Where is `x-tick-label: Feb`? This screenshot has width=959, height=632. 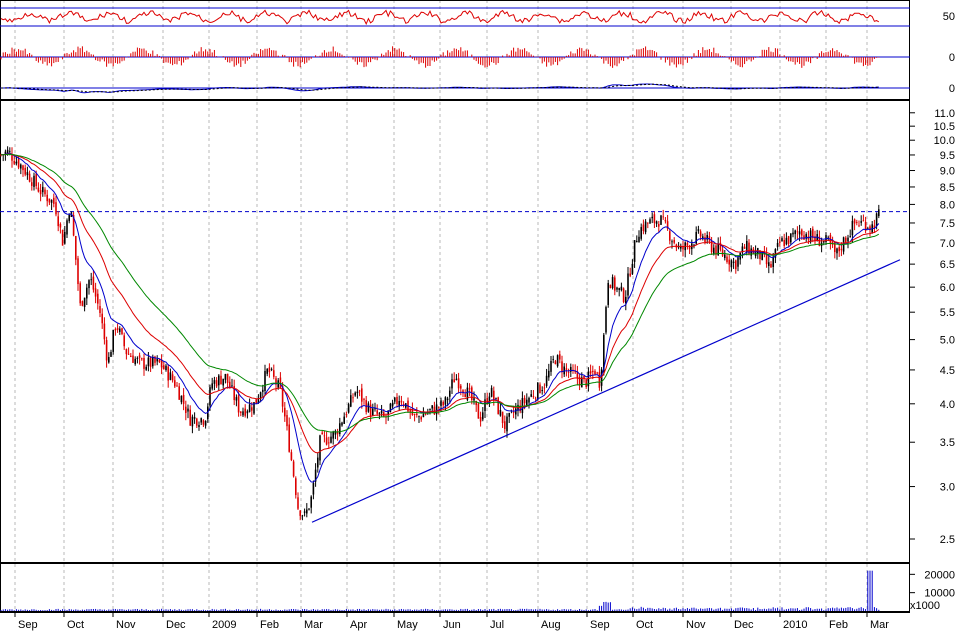
x-tick-label: Feb is located at coordinates (838, 625).